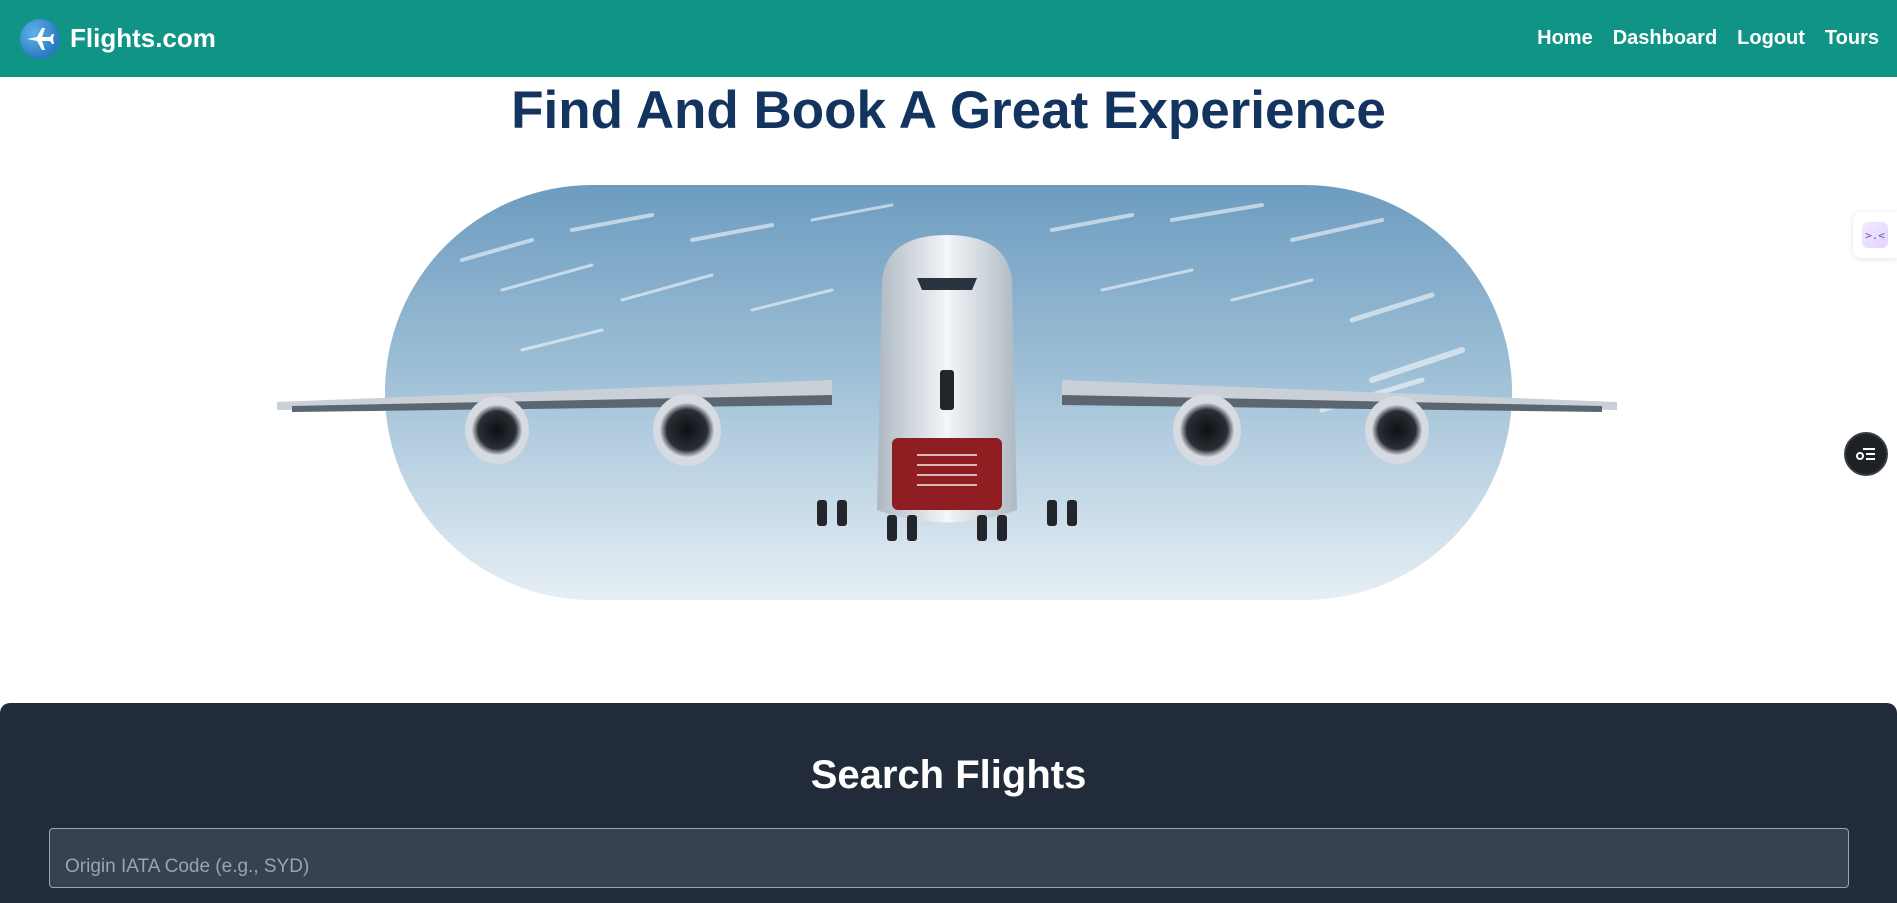 The width and height of the screenshot is (1897, 903). What do you see at coordinates (948, 110) in the screenshot?
I see `hero-title: Find And Book A Great Experience` at bounding box center [948, 110].